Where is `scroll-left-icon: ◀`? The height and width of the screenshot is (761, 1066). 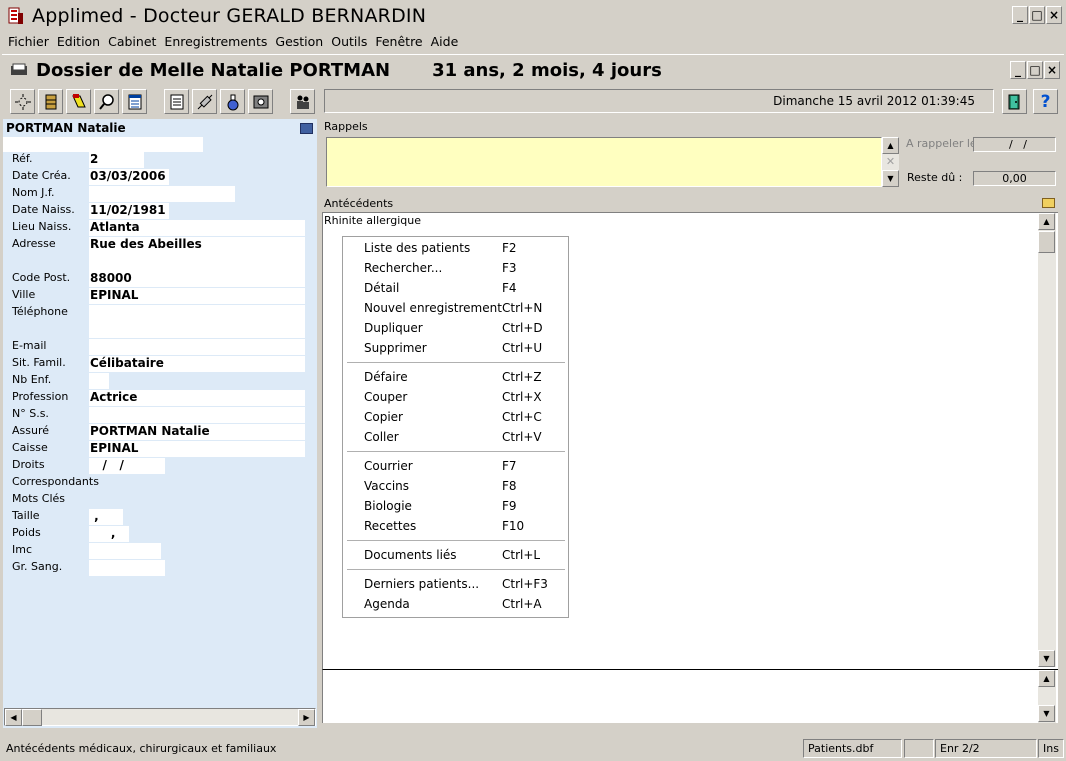
scroll-left-icon: ◀ is located at coordinates (13, 717).